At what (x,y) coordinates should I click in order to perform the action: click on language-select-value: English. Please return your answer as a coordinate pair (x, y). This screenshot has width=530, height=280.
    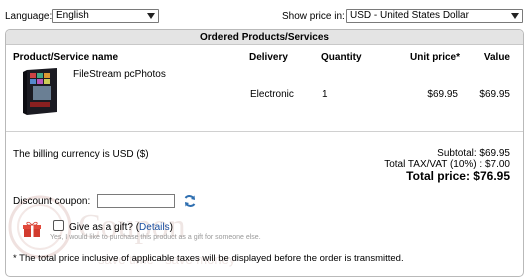
    Looking at the image, I should click on (72, 15).